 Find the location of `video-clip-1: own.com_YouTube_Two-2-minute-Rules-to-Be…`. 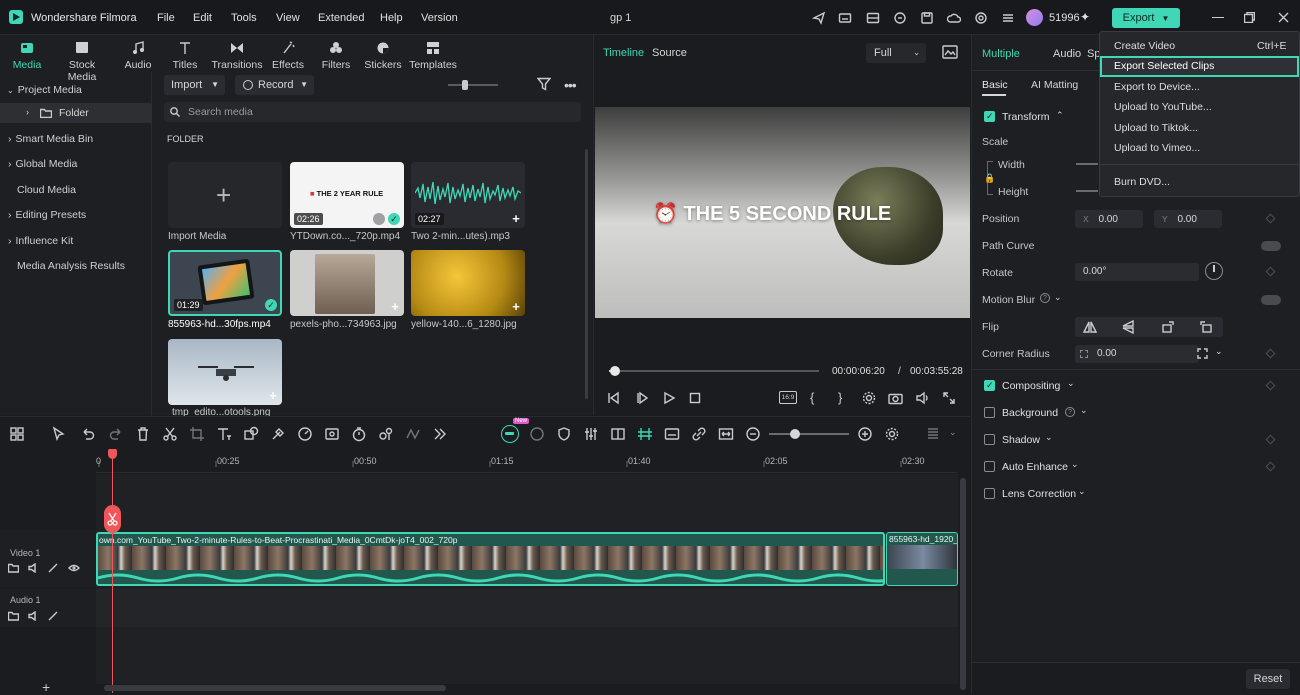

video-clip-1: own.com_YouTube_Two-2-minute-Rules-to-Be… is located at coordinates (490, 559).